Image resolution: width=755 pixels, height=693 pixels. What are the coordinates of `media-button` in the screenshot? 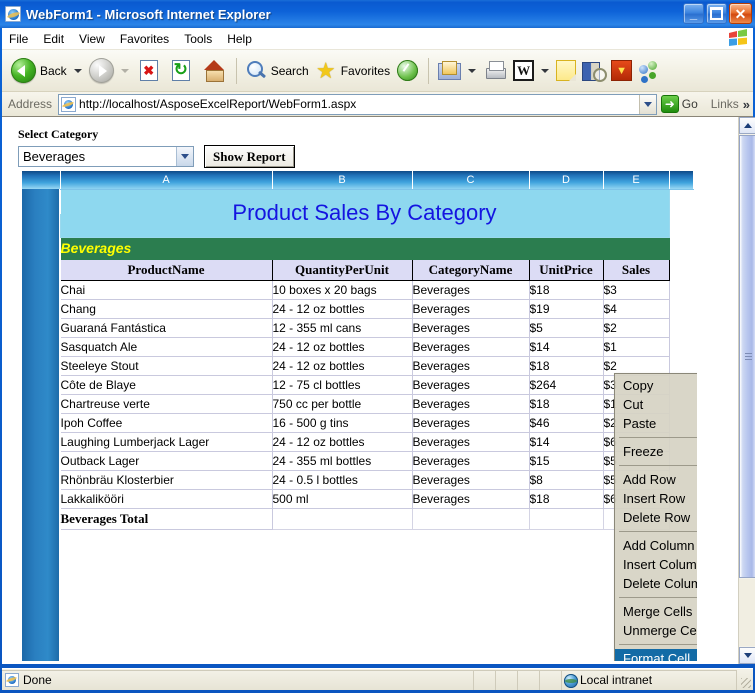 It's located at (408, 71).